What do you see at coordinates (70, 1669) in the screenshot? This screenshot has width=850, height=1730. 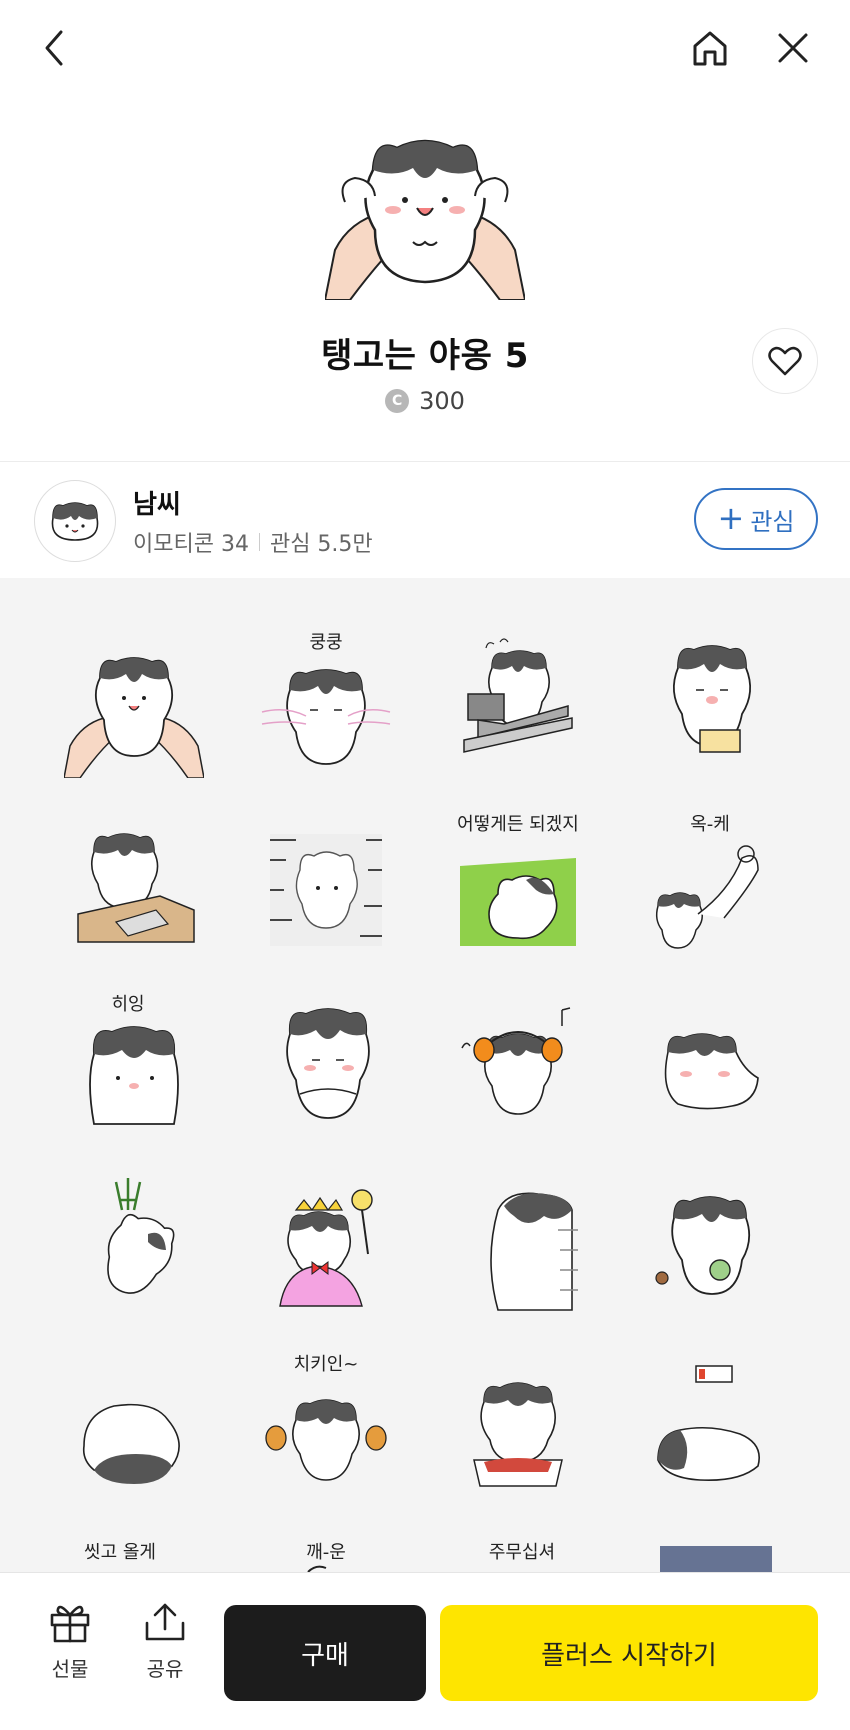 I see `gift-label: 선물` at bounding box center [70, 1669].